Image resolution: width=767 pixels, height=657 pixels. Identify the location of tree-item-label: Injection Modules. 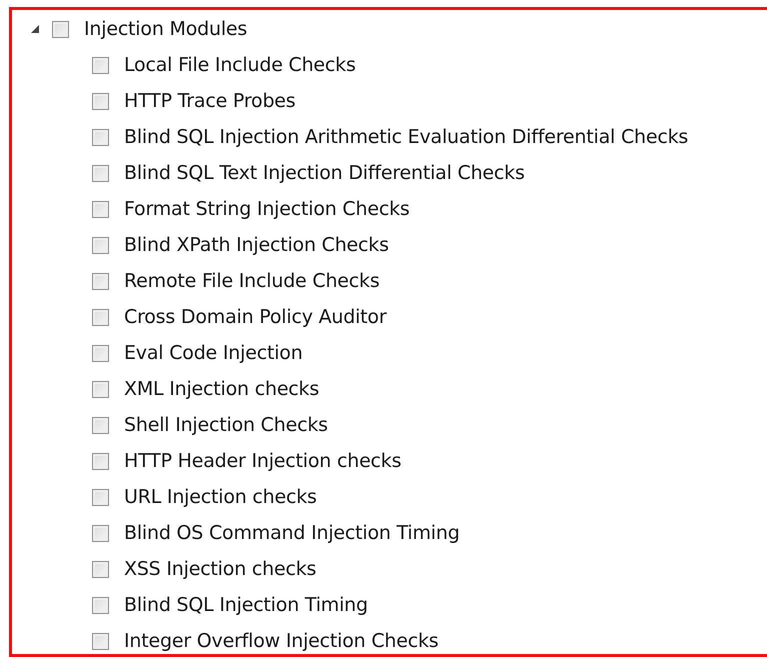
(166, 29).